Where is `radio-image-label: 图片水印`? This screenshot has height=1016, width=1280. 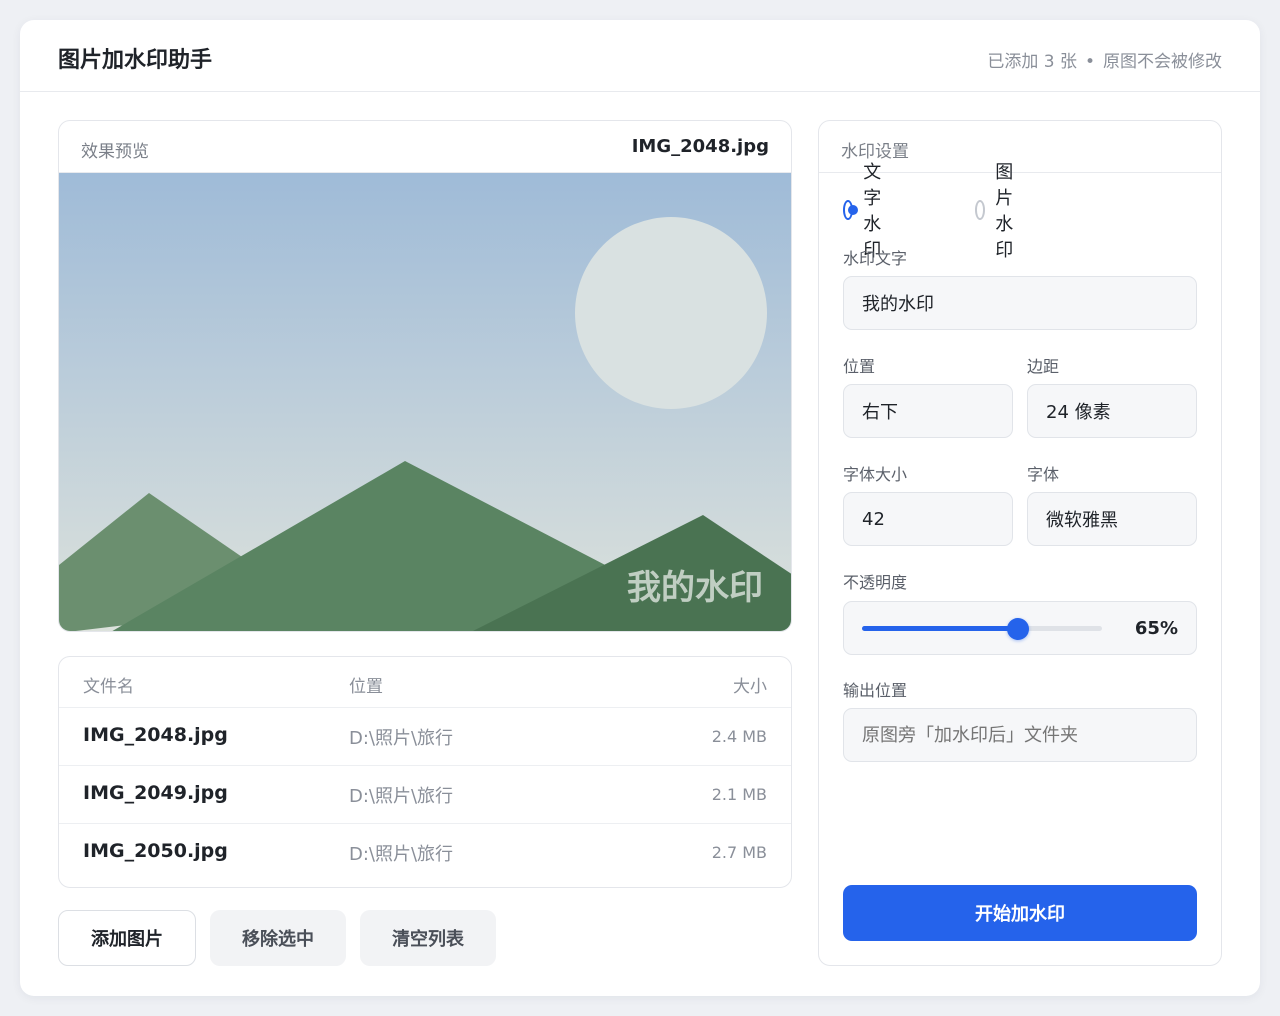 radio-image-label: 图片水印 is located at coordinates (1004, 211).